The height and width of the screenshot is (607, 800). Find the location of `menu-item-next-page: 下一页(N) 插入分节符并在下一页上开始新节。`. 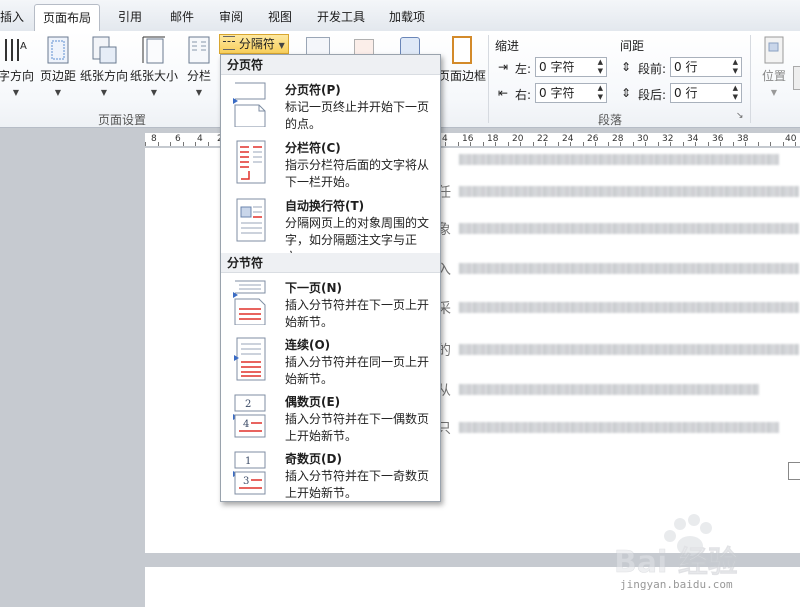

menu-item-next-page: 下一页(N) 插入分节符并在下一页上开始新节。 is located at coordinates (330, 305).